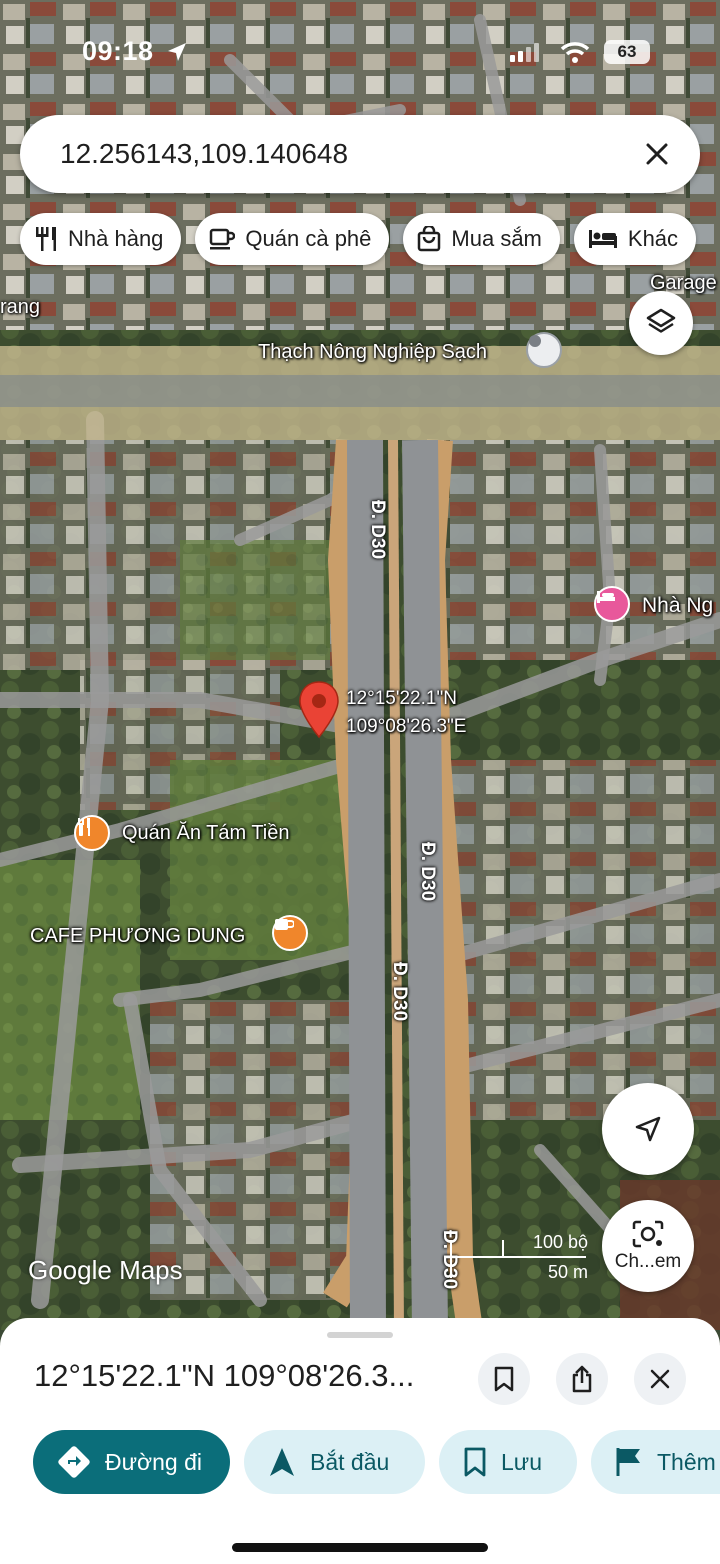  Describe the element at coordinates (204, 154) in the screenshot. I see `search-input: 12.256143,109.140648` at that location.